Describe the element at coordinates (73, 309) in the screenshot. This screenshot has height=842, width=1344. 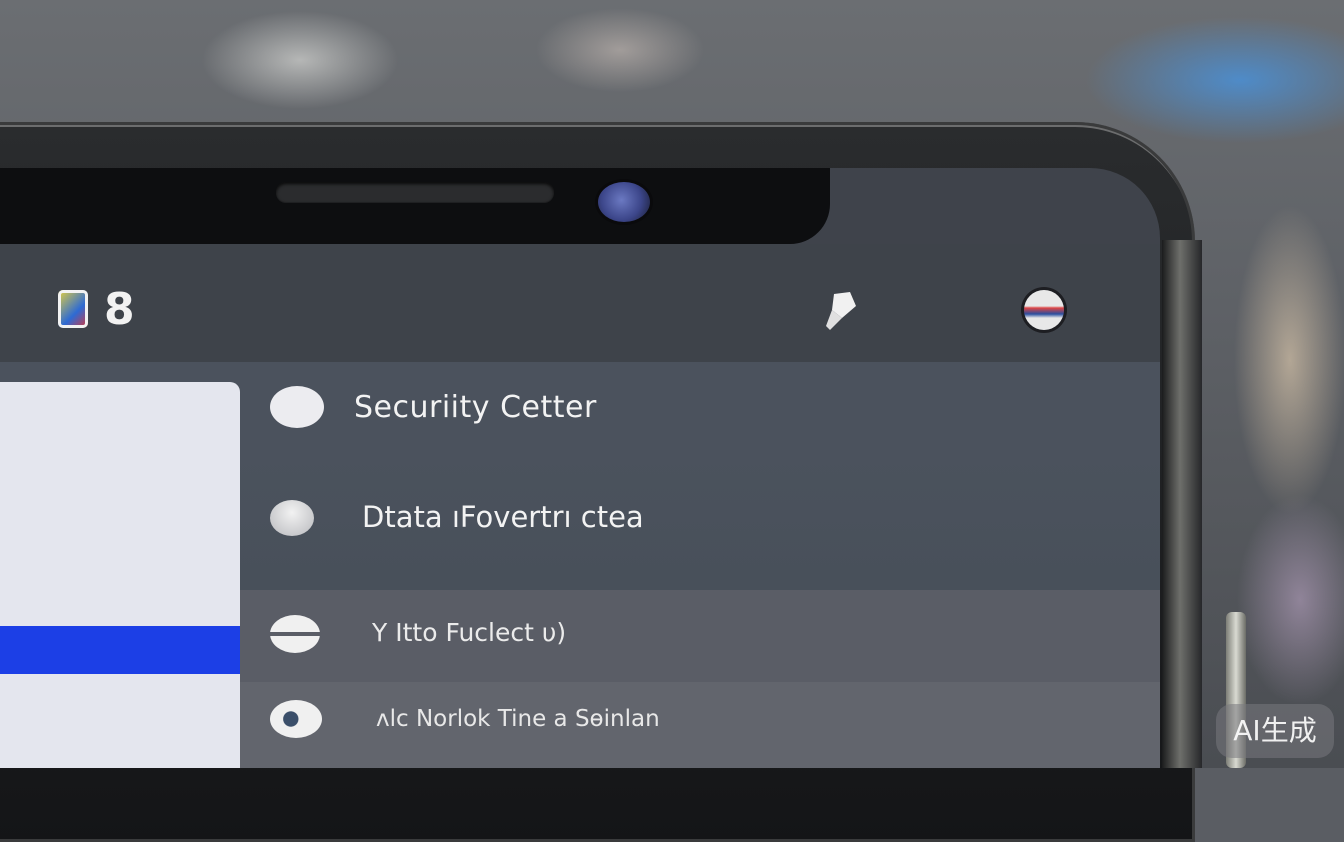
I see `app-icon` at that location.